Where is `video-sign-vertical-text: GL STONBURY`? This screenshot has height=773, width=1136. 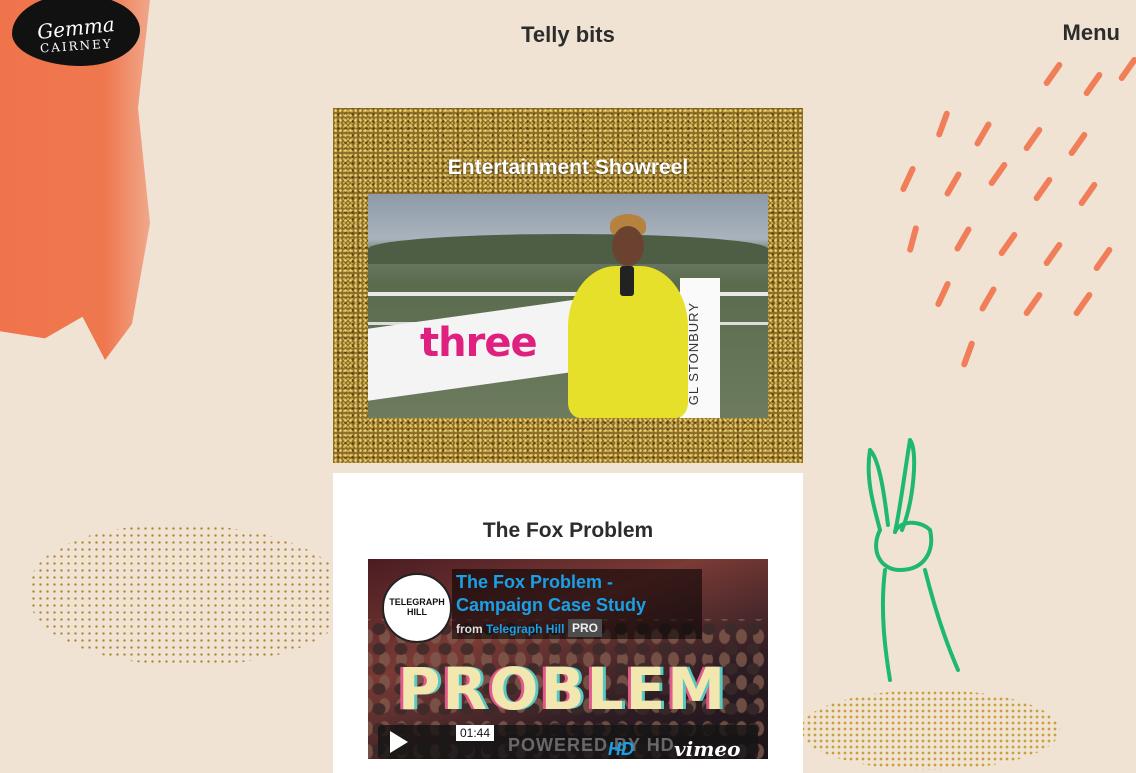 video-sign-vertical-text: GL STONBURY is located at coordinates (693, 354).